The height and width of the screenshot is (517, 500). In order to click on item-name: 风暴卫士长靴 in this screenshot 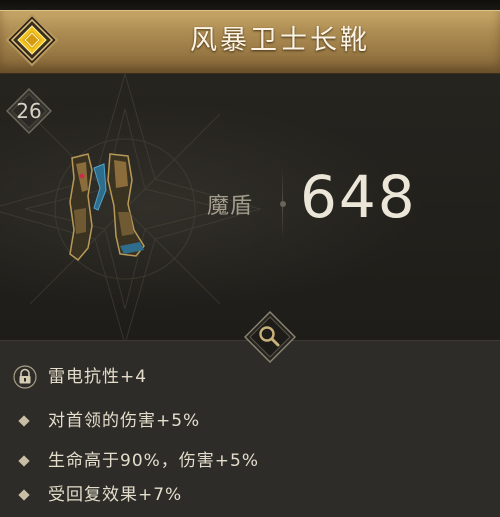, I will do `click(280, 40)`.